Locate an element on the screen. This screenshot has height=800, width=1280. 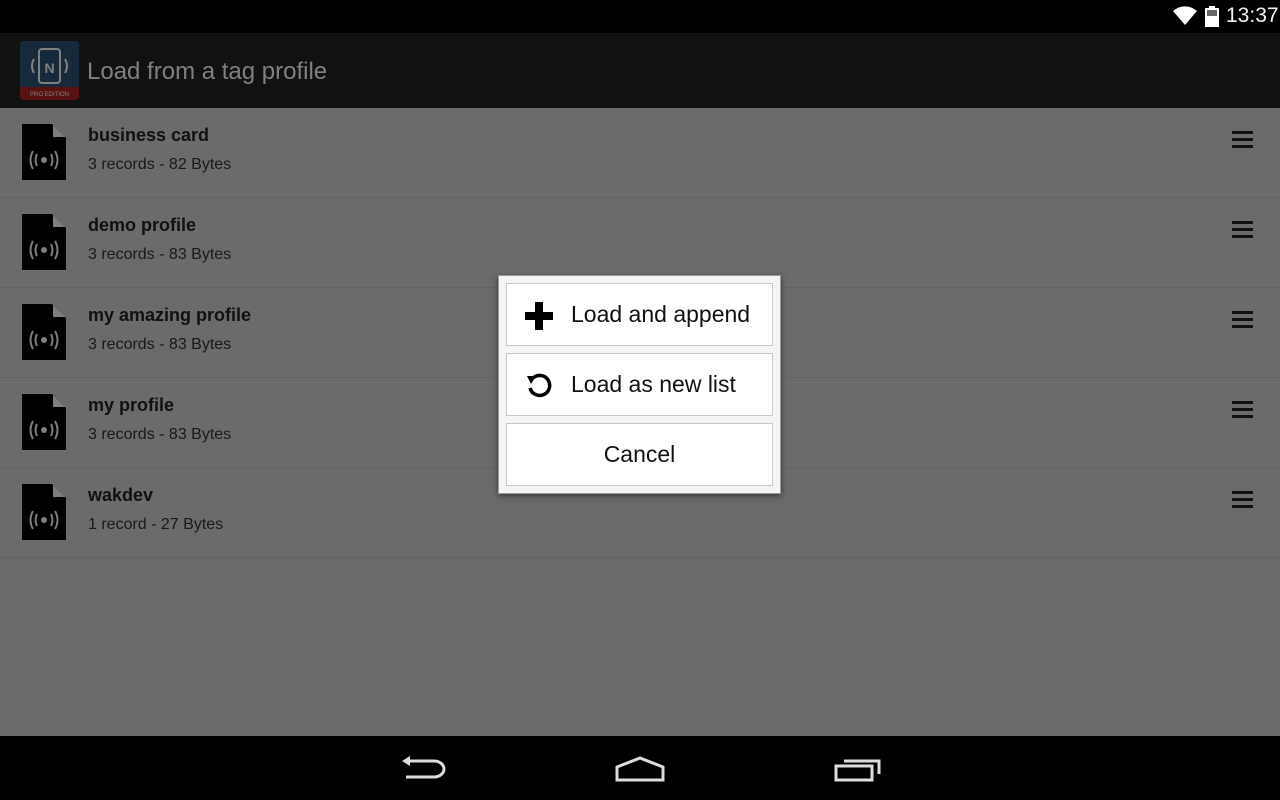
cancel-label: Cancel is located at coordinates (639, 454).